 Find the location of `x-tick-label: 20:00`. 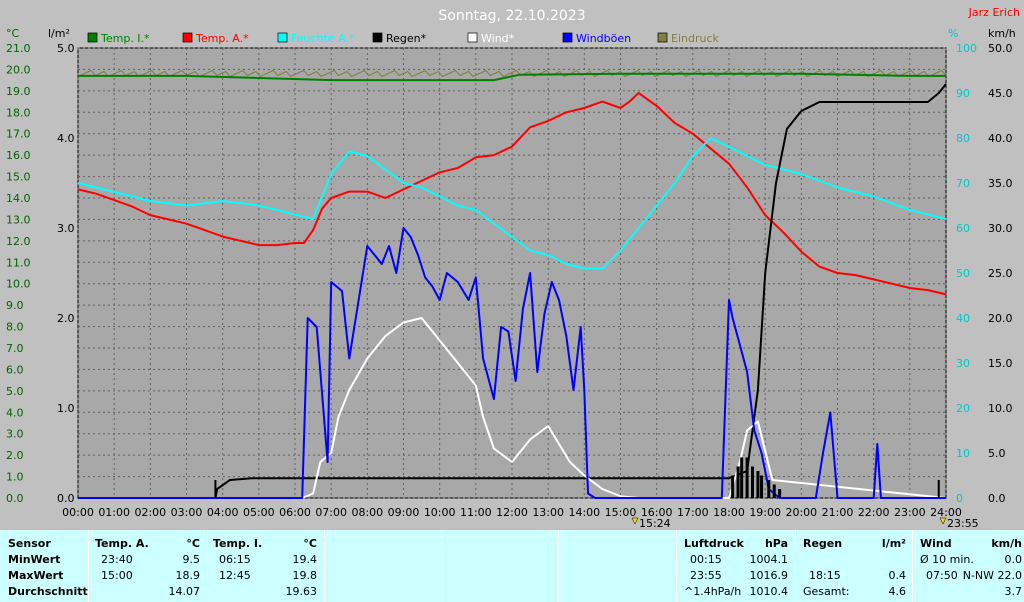

x-tick-label: 20:00 is located at coordinates (801, 512).